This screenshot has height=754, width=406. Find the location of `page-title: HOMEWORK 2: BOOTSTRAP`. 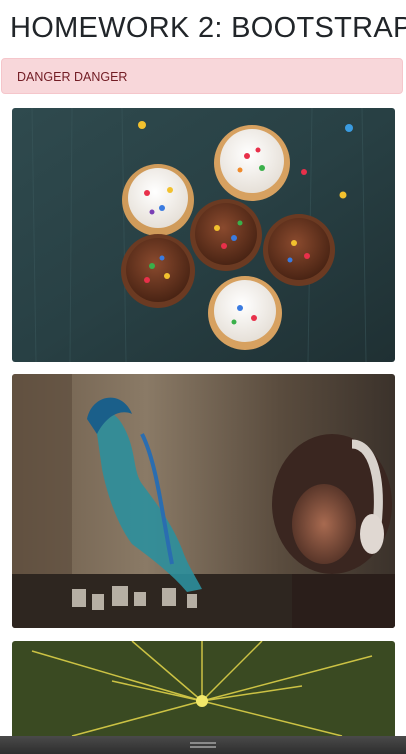

page-title: HOMEWORK 2: BOOTSTRAP is located at coordinates (208, 28).